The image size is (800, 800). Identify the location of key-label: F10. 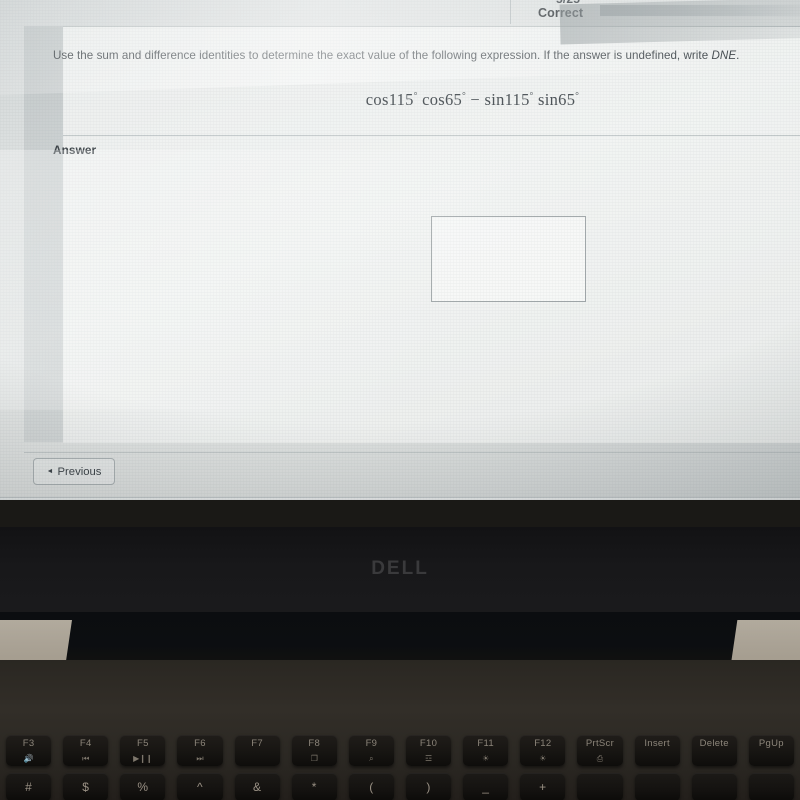
(428, 743).